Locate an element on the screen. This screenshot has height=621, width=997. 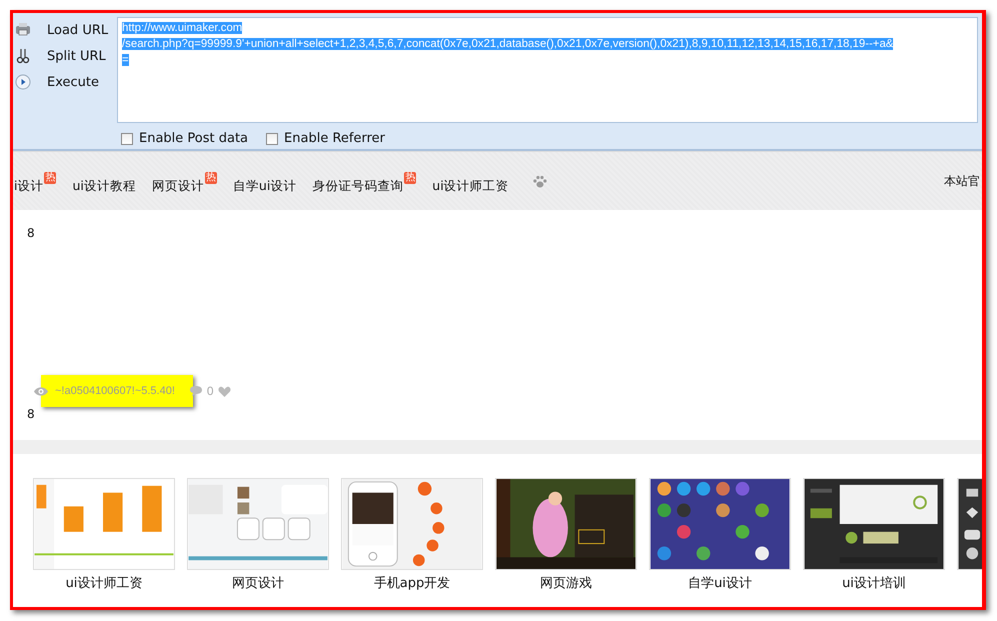
thumbnail-link: 自学ui设计 is located at coordinates (720, 583).